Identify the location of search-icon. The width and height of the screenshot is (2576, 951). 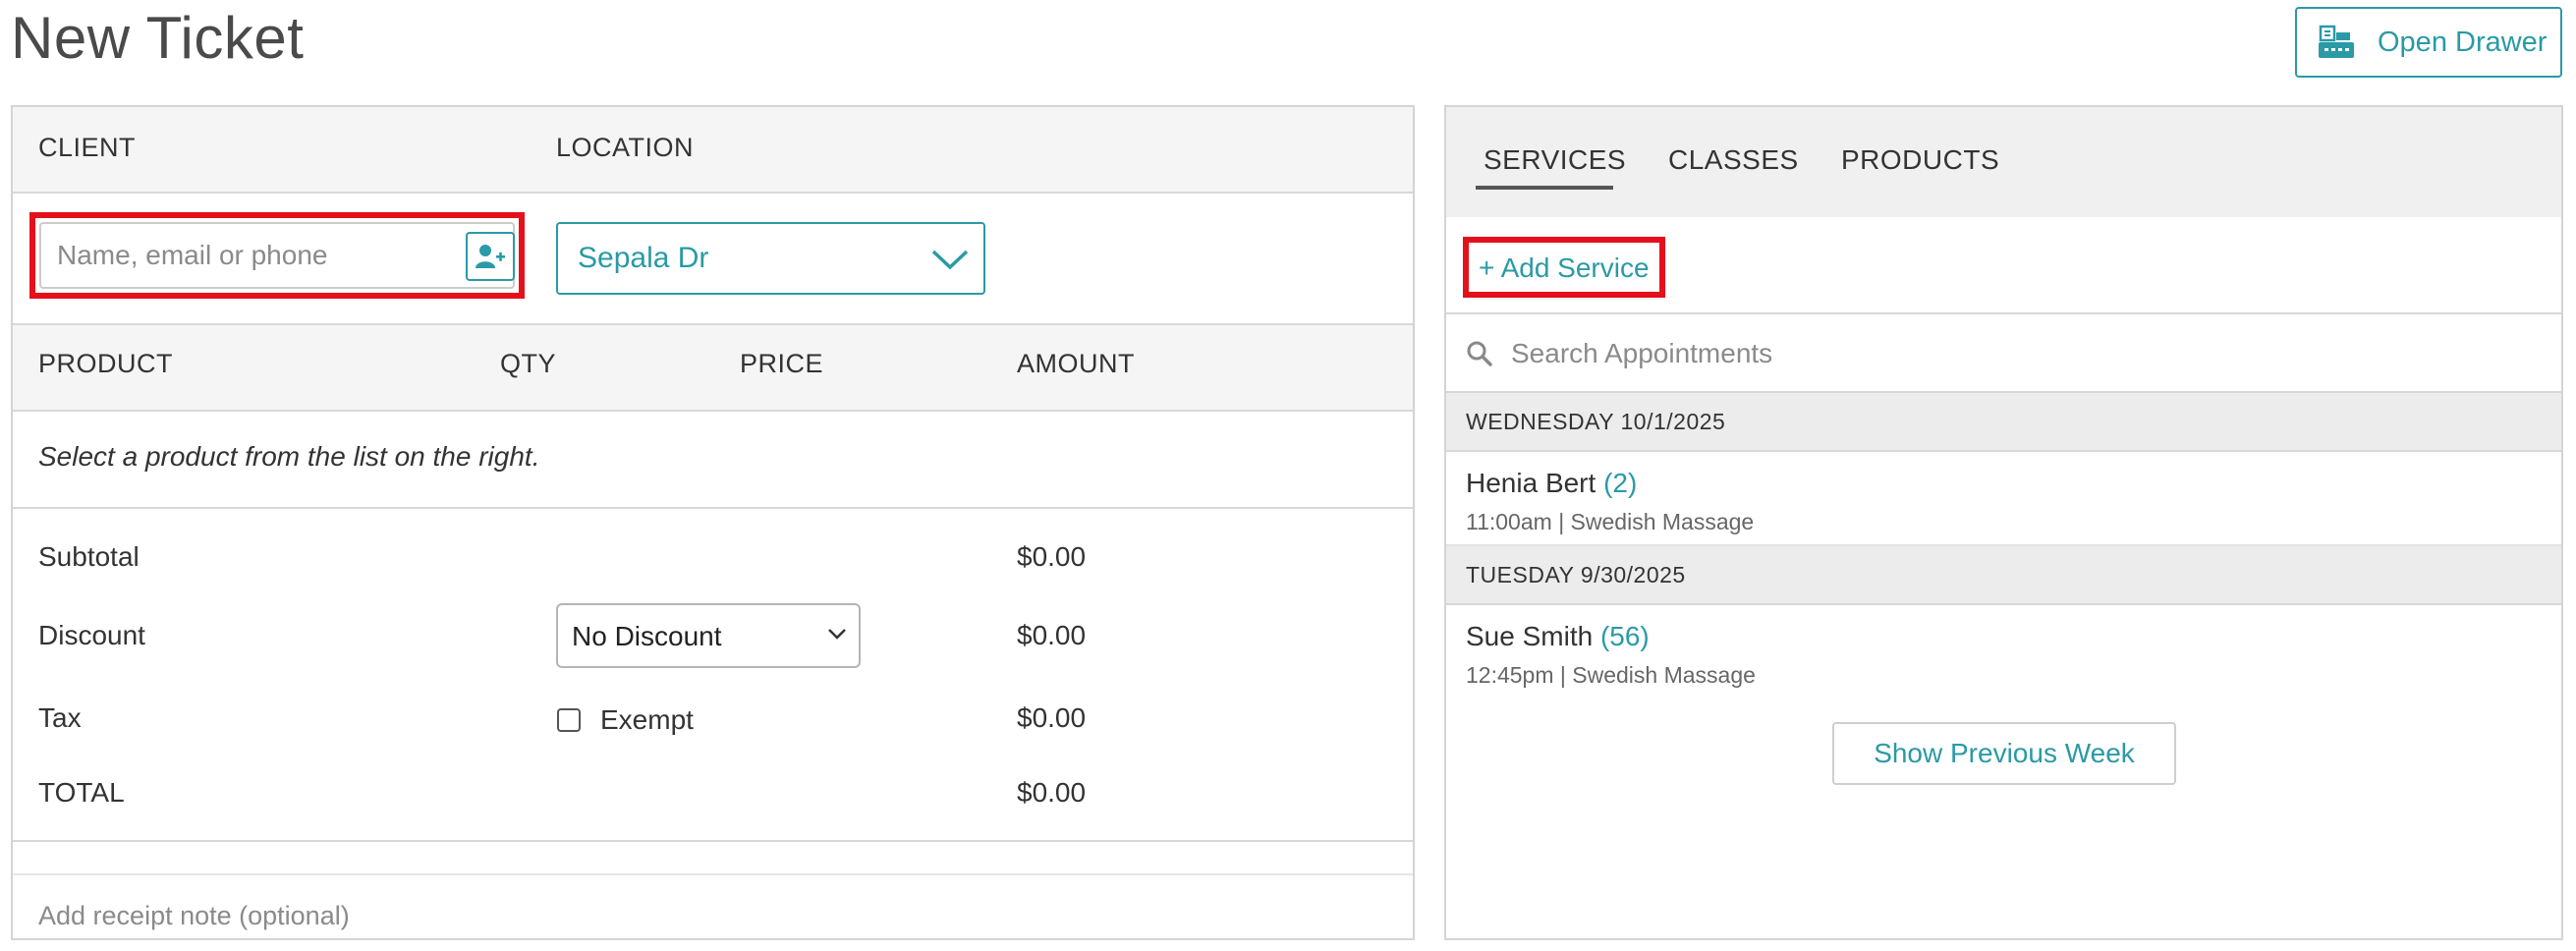
(1479, 353).